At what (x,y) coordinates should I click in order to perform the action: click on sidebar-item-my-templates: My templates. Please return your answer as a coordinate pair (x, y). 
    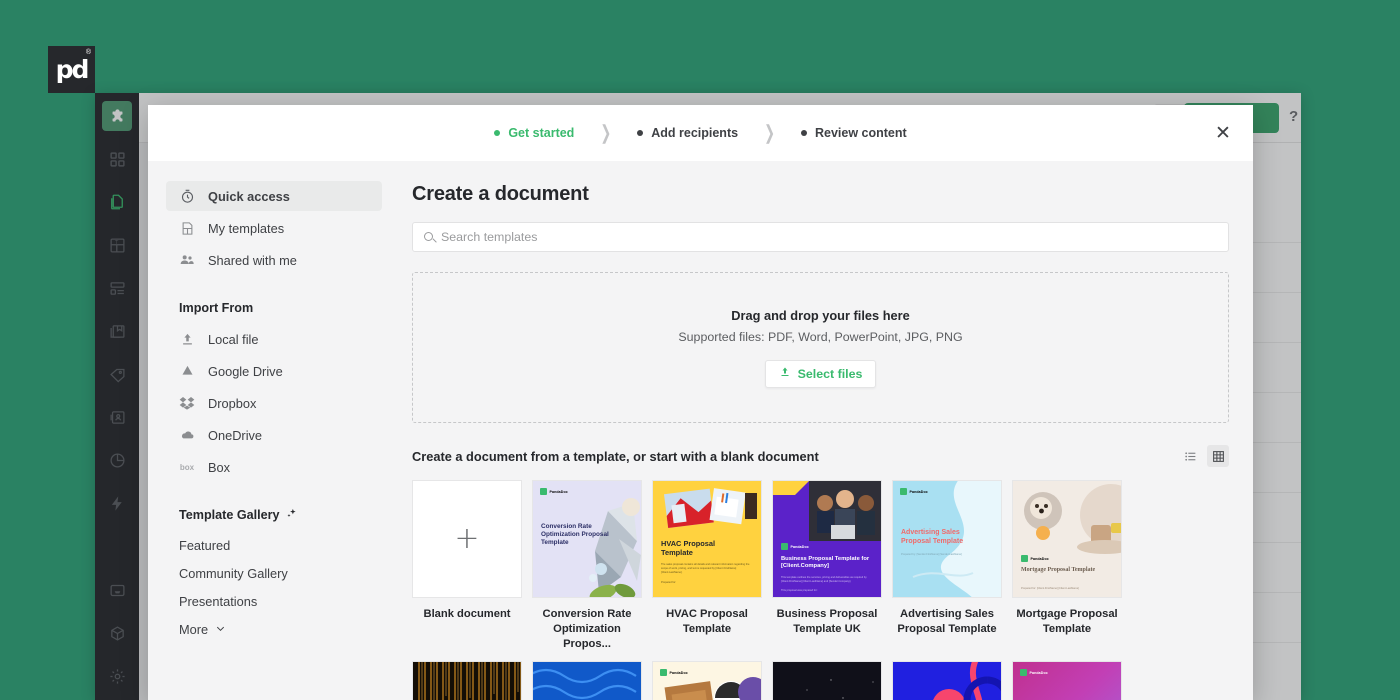
    Looking at the image, I should click on (274, 228).